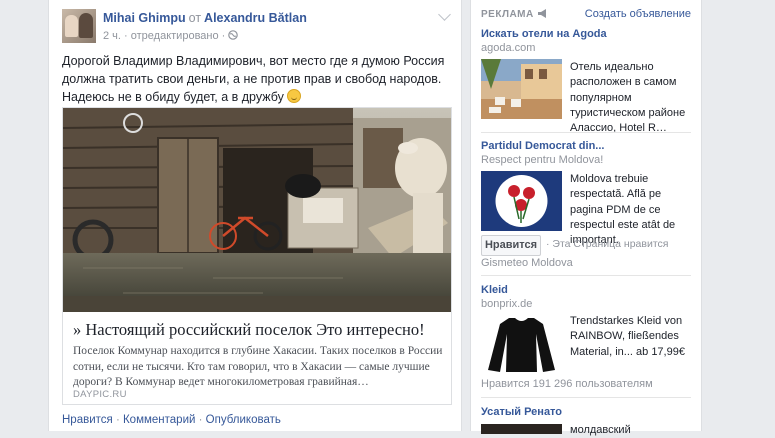 This screenshot has height=438, width=775. Describe the element at coordinates (87, 420) in the screenshot. I see `like-link: Нравится` at that location.